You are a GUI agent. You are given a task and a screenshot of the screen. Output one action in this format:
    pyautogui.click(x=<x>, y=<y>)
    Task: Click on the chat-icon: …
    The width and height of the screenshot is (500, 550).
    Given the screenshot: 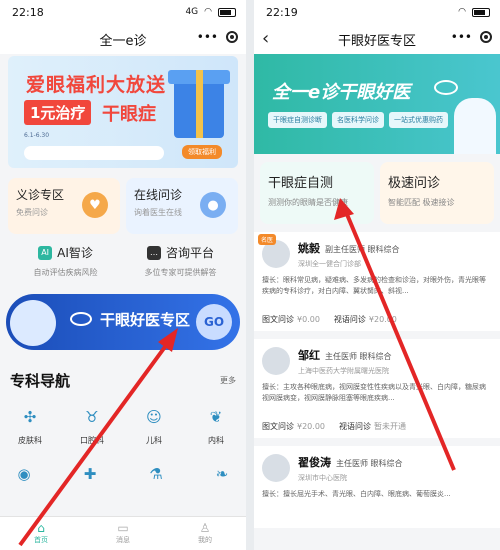 What is the action you would take?
    pyautogui.click(x=153, y=252)
    